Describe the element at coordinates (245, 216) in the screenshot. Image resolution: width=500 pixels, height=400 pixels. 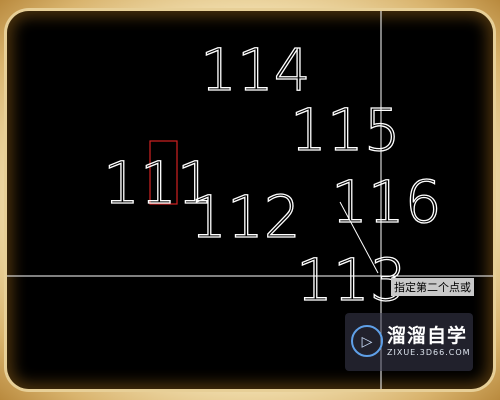
I see `label-112: 112` at that location.